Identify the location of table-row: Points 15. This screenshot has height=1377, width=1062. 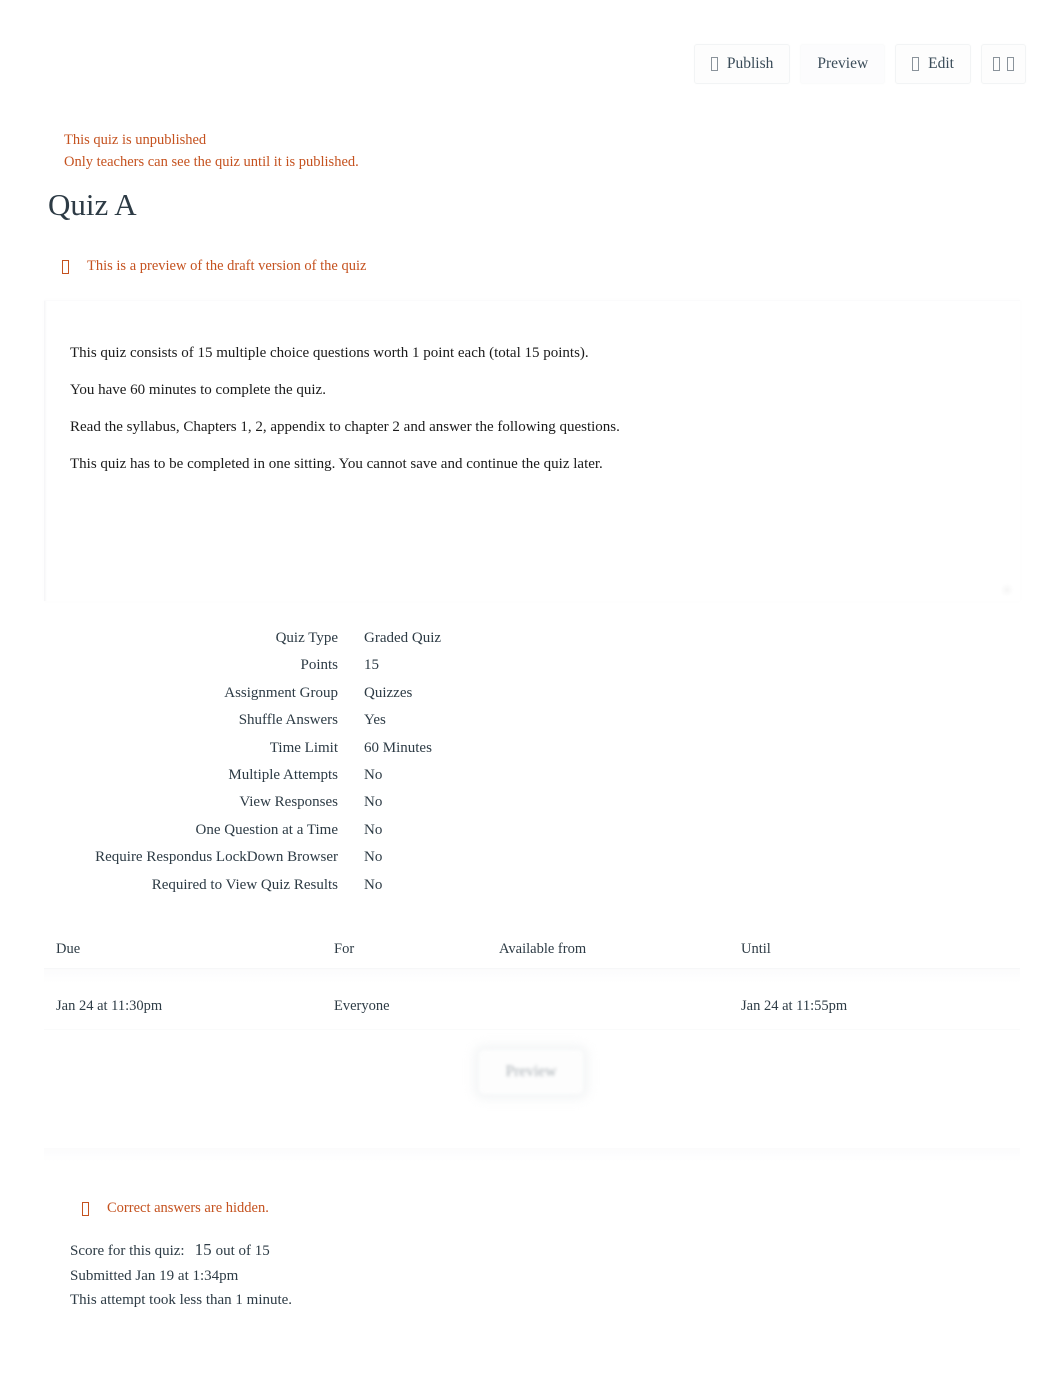
(320, 665).